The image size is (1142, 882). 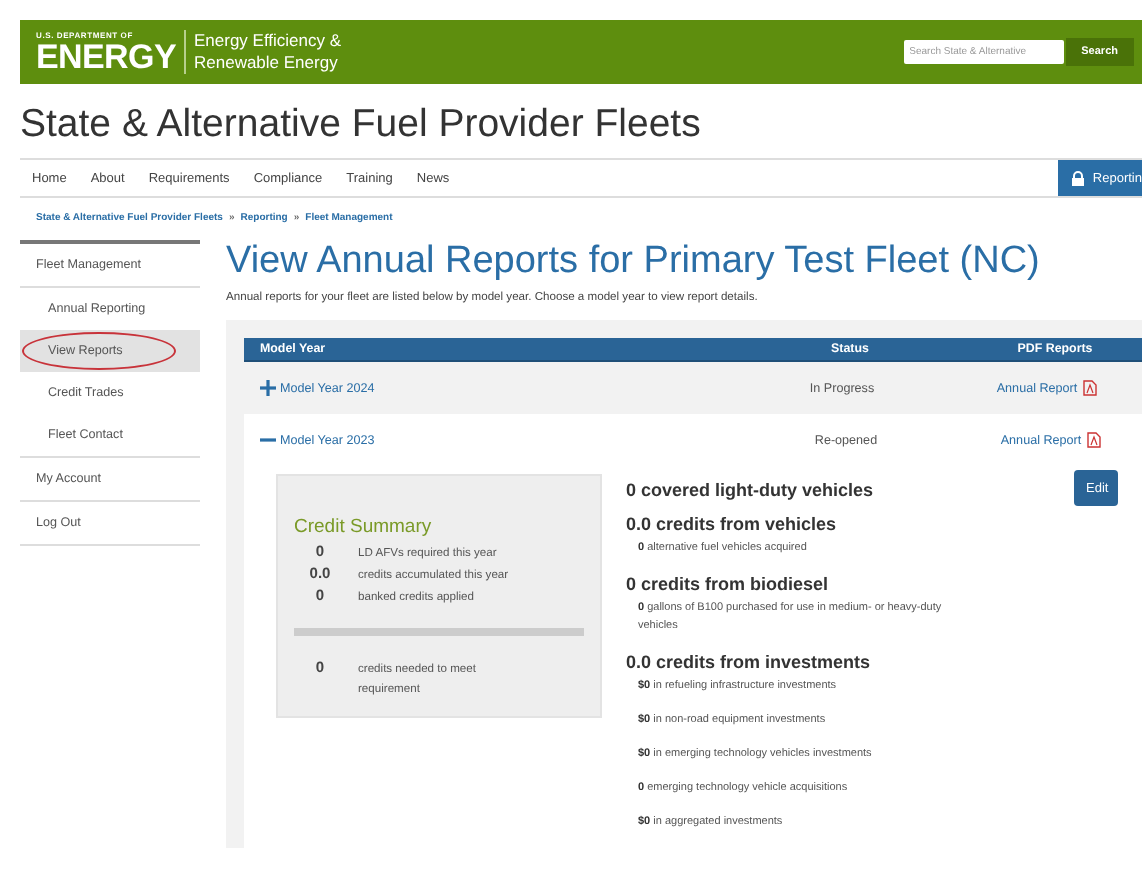 I want to click on office-name: Renewable Energy, so click(x=267, y=63).